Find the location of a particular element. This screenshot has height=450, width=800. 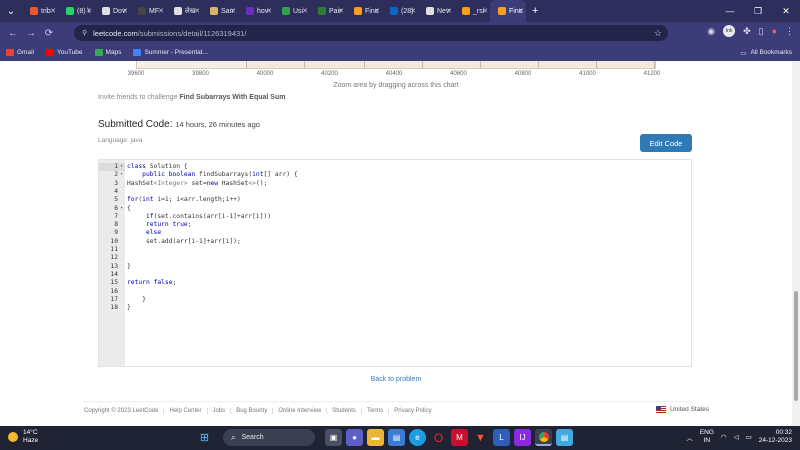

code-line: HashSet<Integer> set=new HashSet<>(); is located at coordinates (197, 183).